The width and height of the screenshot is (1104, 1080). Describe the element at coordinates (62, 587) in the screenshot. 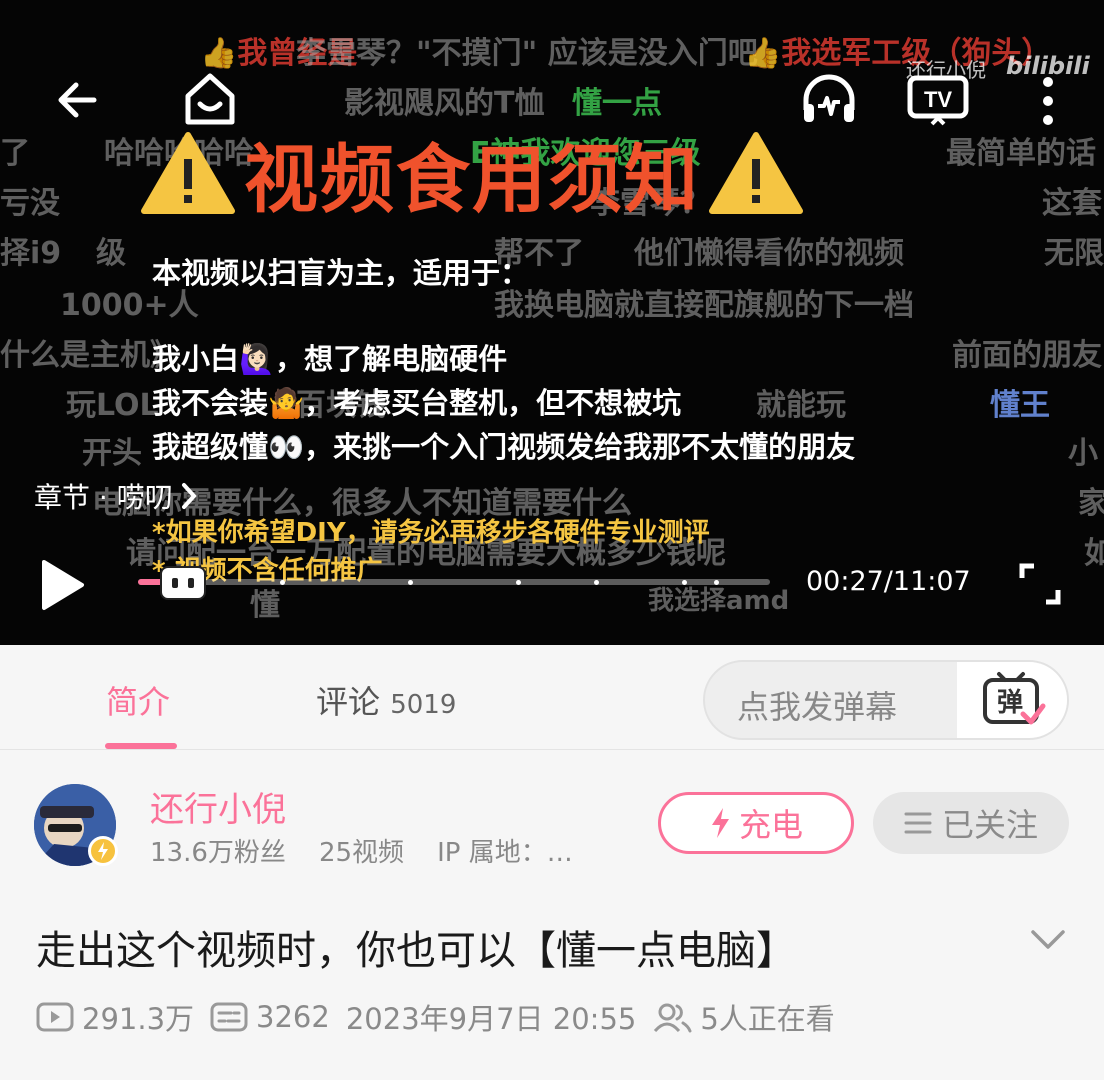

I see `play-icon` at that location.